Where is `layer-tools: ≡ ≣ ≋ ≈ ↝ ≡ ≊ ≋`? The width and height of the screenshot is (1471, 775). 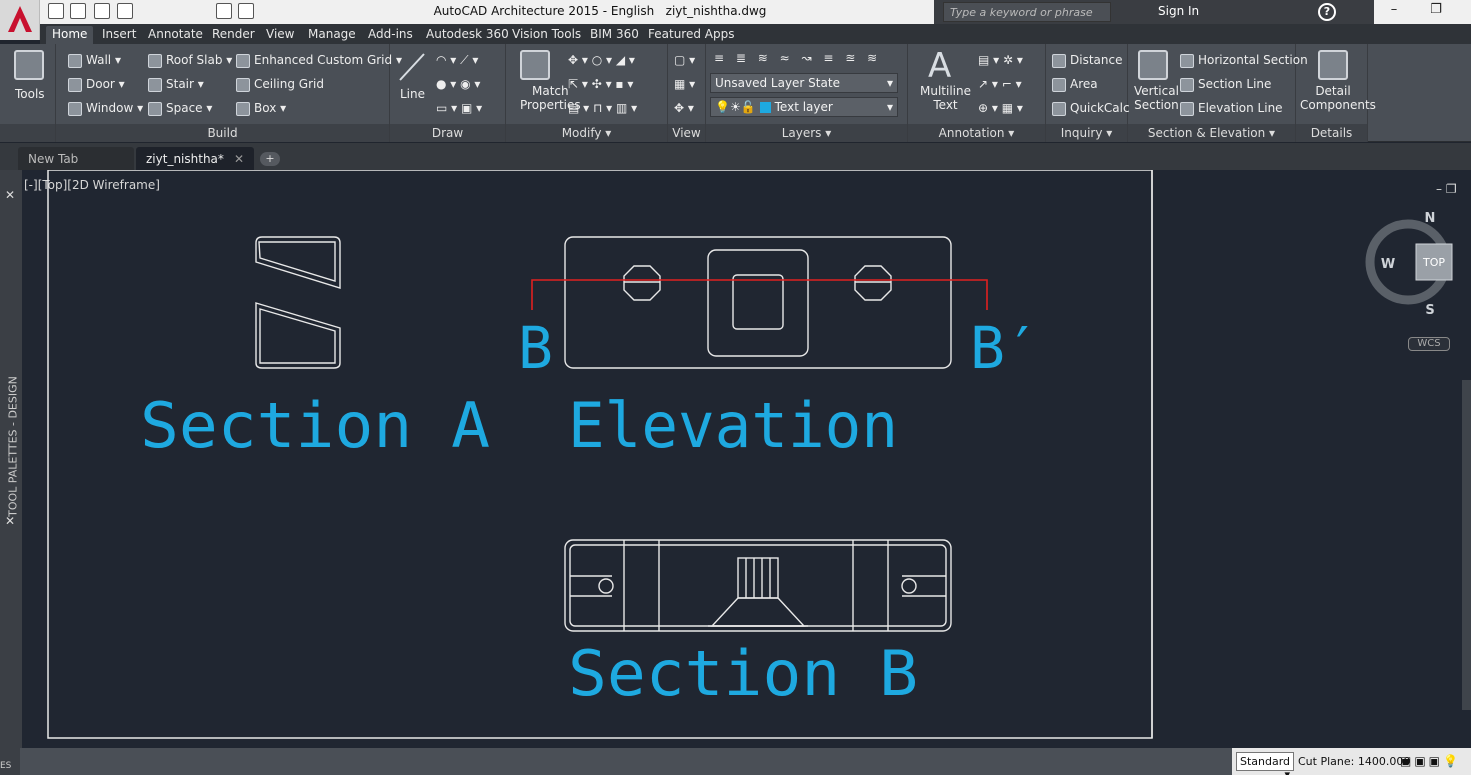
layer-tools: ≡ ≣ ≋ ≈ ↝ ≡ ≊ ≋ is located at coordinates (797, 58).